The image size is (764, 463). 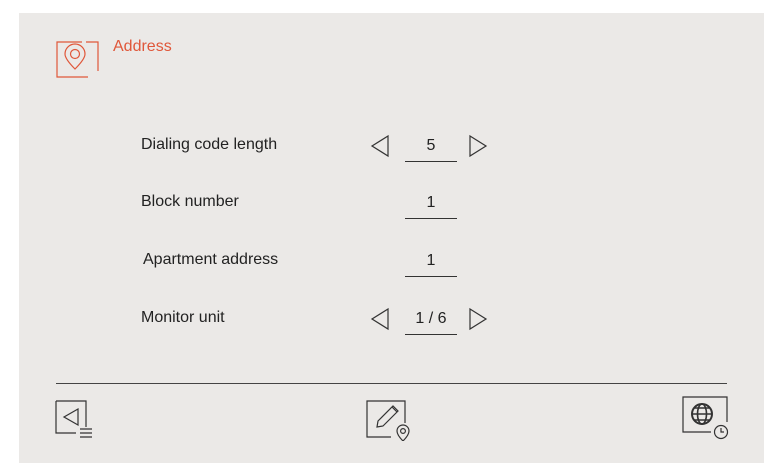 What do you see at coordinates (391, 319) in the screenshot?
I see `monitor-unit-row: Monitor unit 1 / 6` at bounding box center [391, 319].